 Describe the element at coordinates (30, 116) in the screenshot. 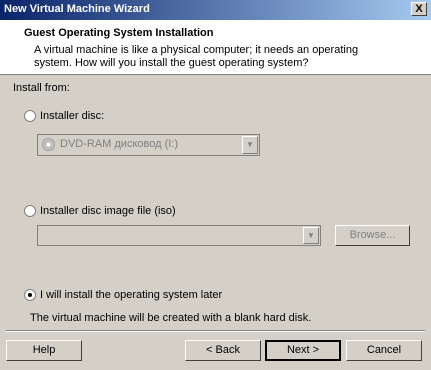

I see `radio-installer-disc` at that location.